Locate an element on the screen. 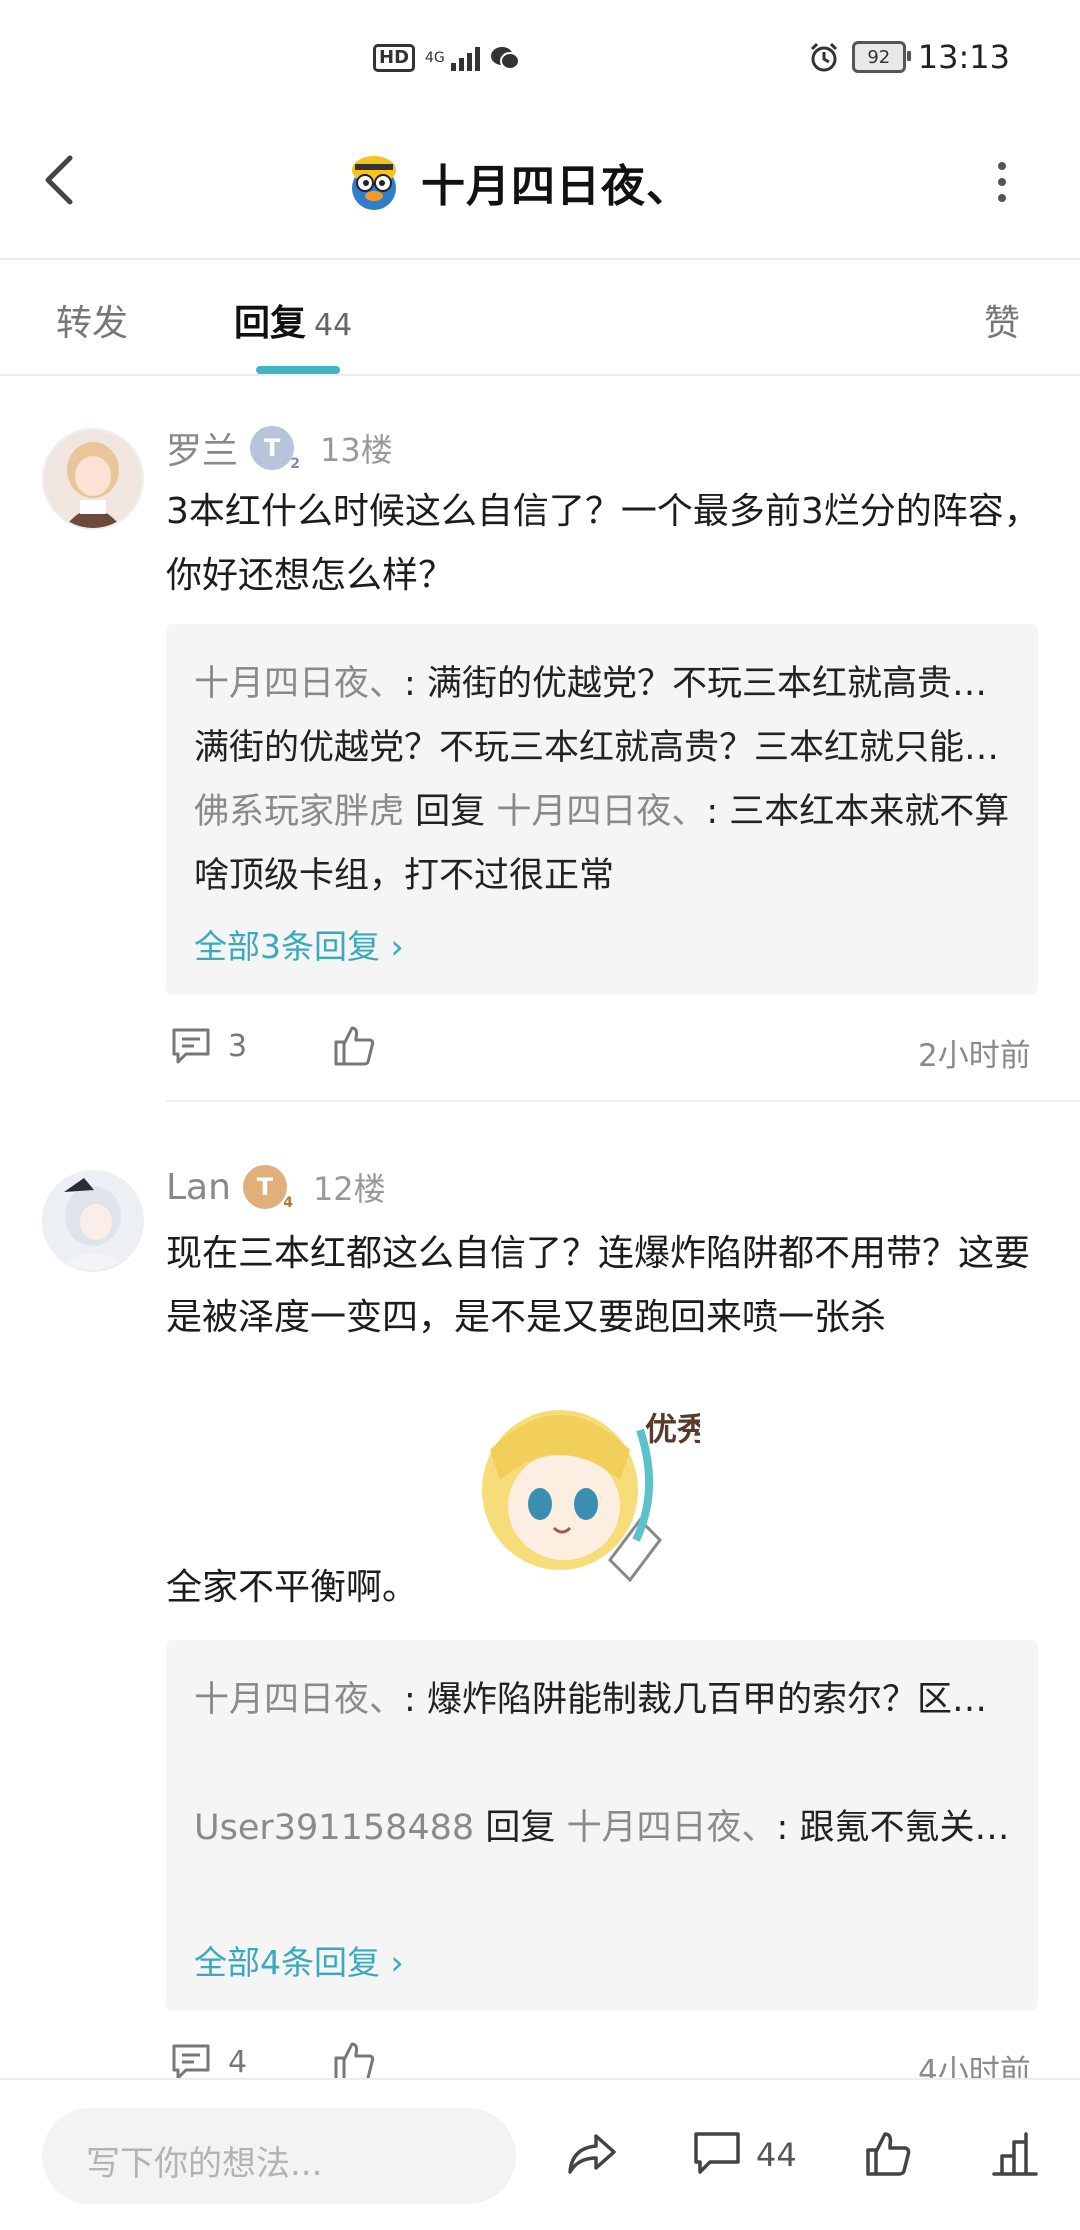 Image resolution: width=1080 pixels, height=2230 pixels. more-icon is located at coordinates (1002, 182).